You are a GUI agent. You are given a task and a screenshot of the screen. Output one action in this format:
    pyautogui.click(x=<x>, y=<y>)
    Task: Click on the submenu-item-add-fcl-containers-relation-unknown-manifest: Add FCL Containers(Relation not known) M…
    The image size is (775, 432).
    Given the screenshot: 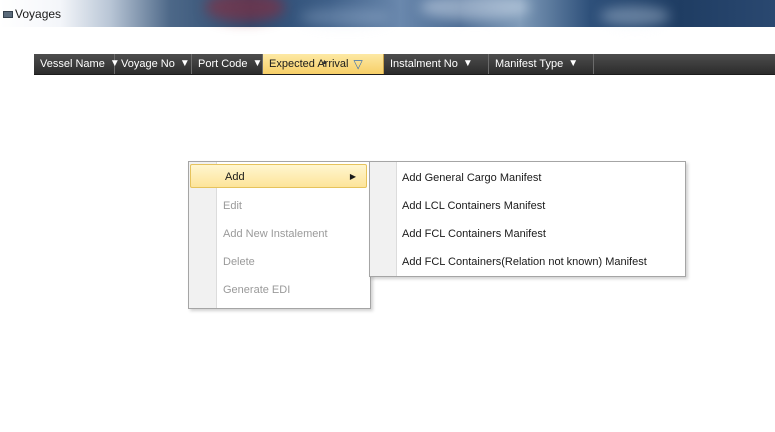 What is the action you would take?
    pyautogui.click(x=527, y=262)
    